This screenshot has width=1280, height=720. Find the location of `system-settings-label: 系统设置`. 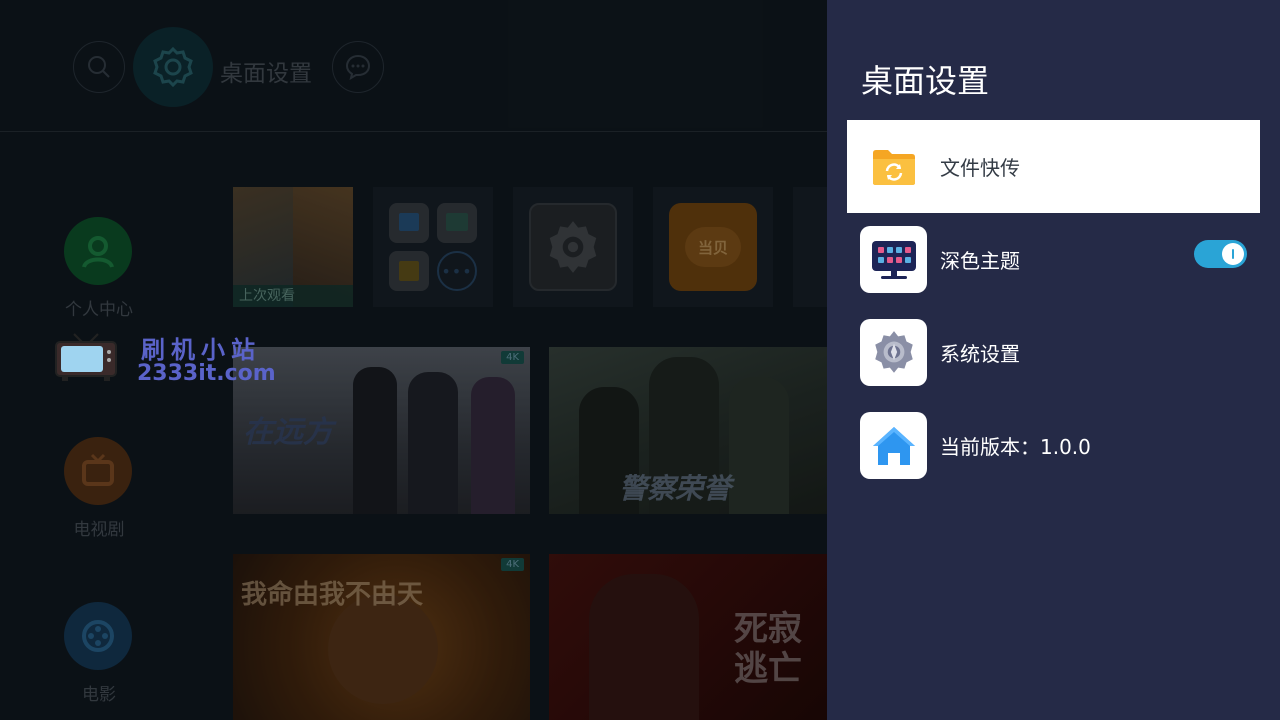

system-settings-label: 系统设置 is located at coordinates (980, 354).